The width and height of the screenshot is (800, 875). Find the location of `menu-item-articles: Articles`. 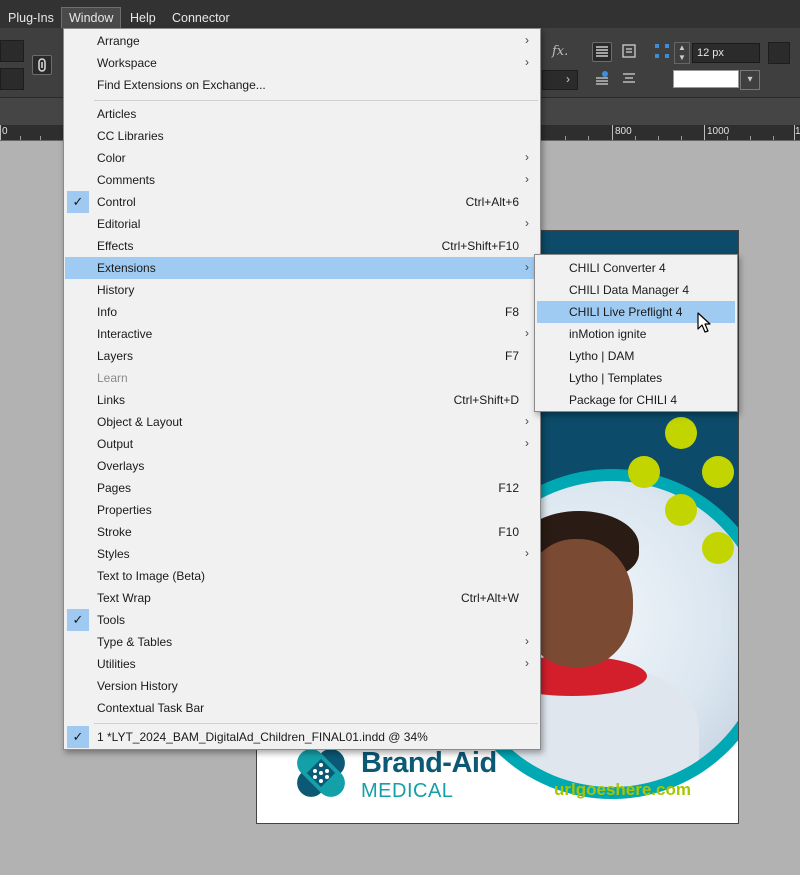

menu-item-articles: Articles is located at coordinates (302, 114).